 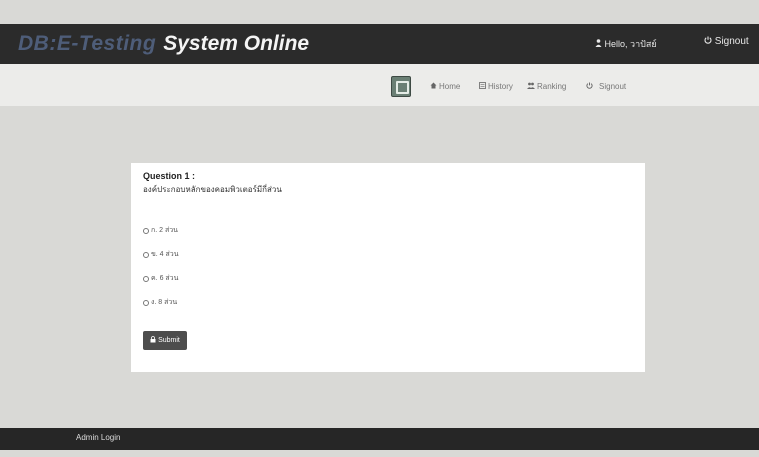 I want to click on signout-button: Signout, so click(x=726, y=41).